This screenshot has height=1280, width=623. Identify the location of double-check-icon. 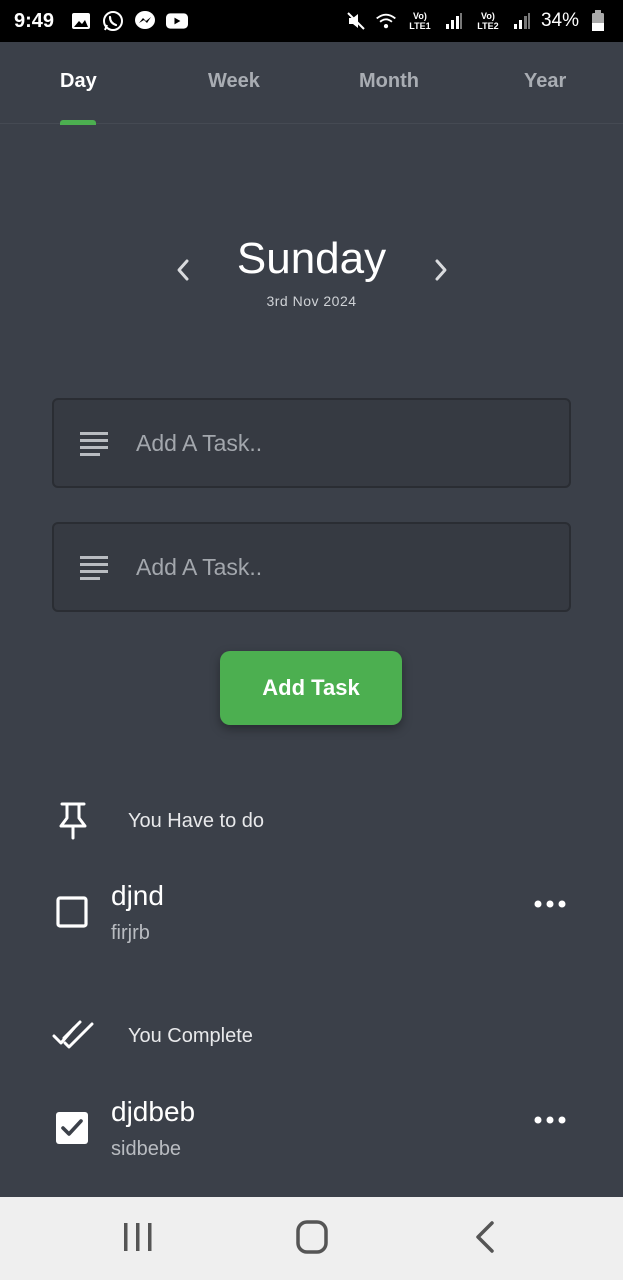
(73, 1034).